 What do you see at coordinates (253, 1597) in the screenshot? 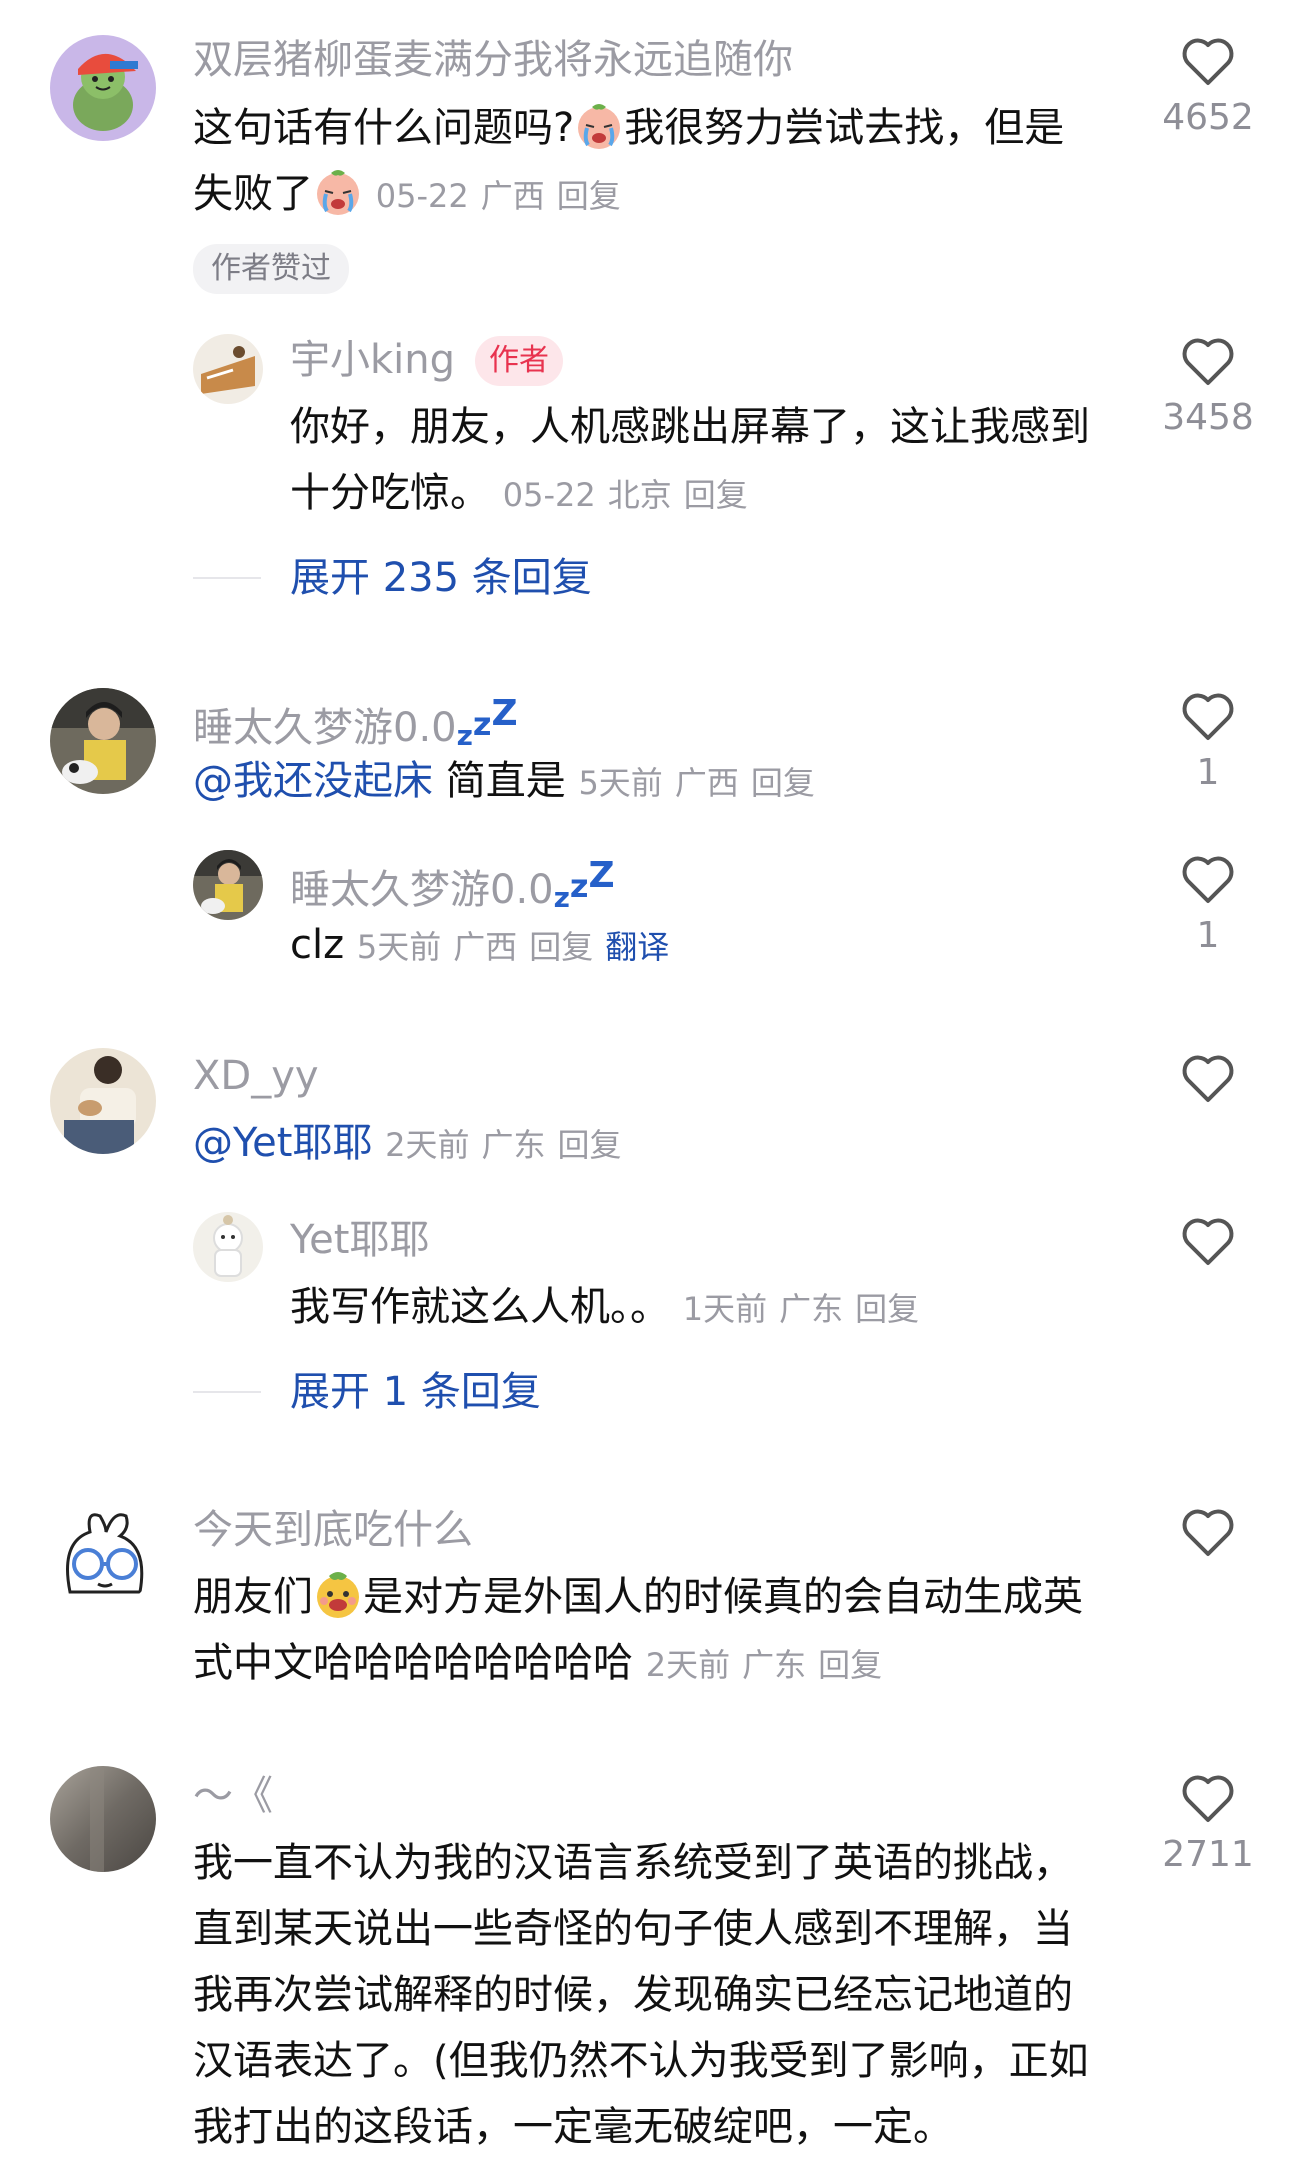
I see `comment-text-part: 朋友们` at bounding box center [253, 1597].